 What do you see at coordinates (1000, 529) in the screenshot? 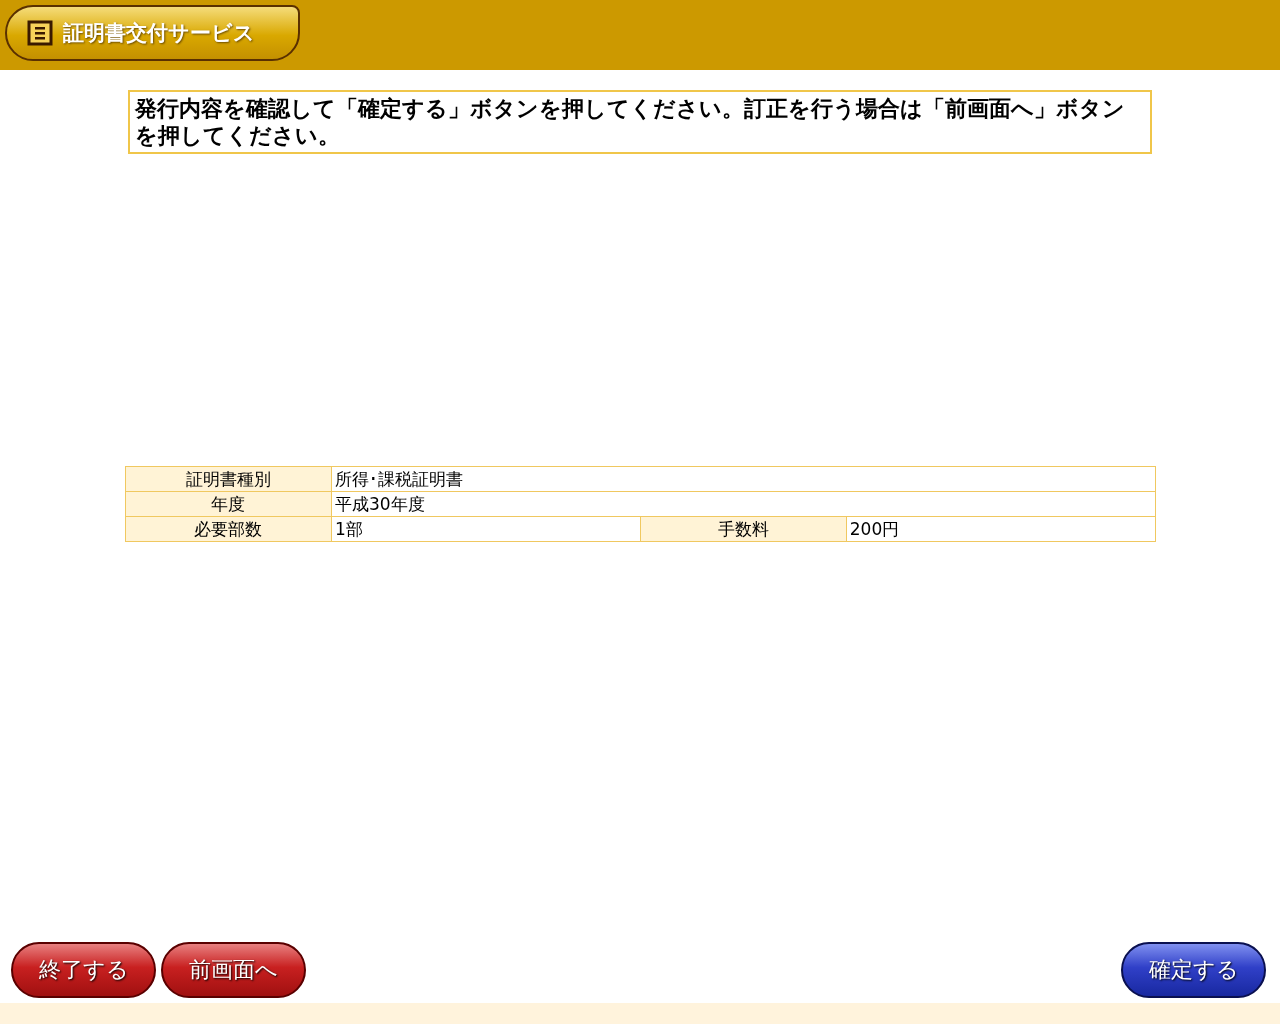
I see `field-value: 200円` at bounding box center [1000, 529].